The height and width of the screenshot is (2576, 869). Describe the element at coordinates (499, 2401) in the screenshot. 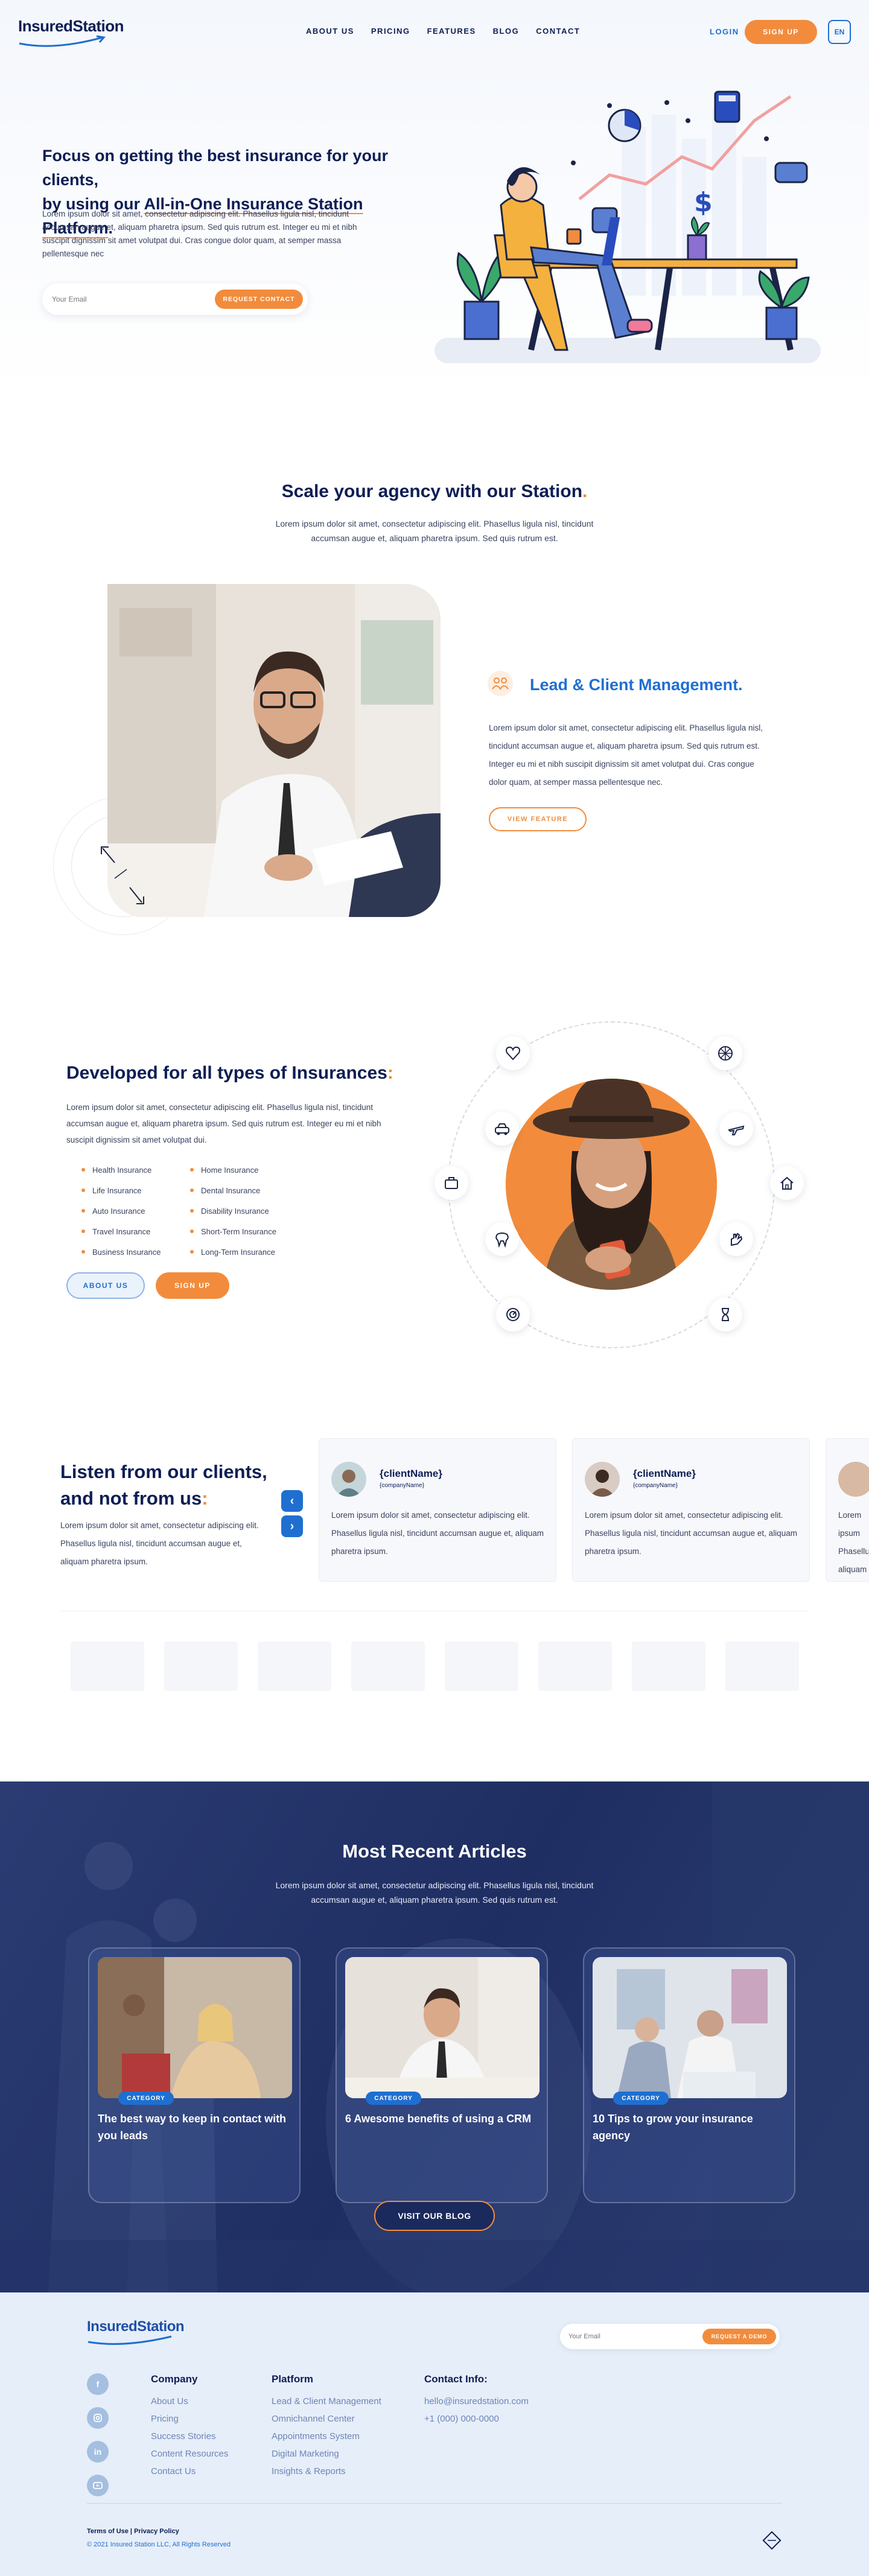

I see `contact-email: hello@insuredstation.com` at that location.